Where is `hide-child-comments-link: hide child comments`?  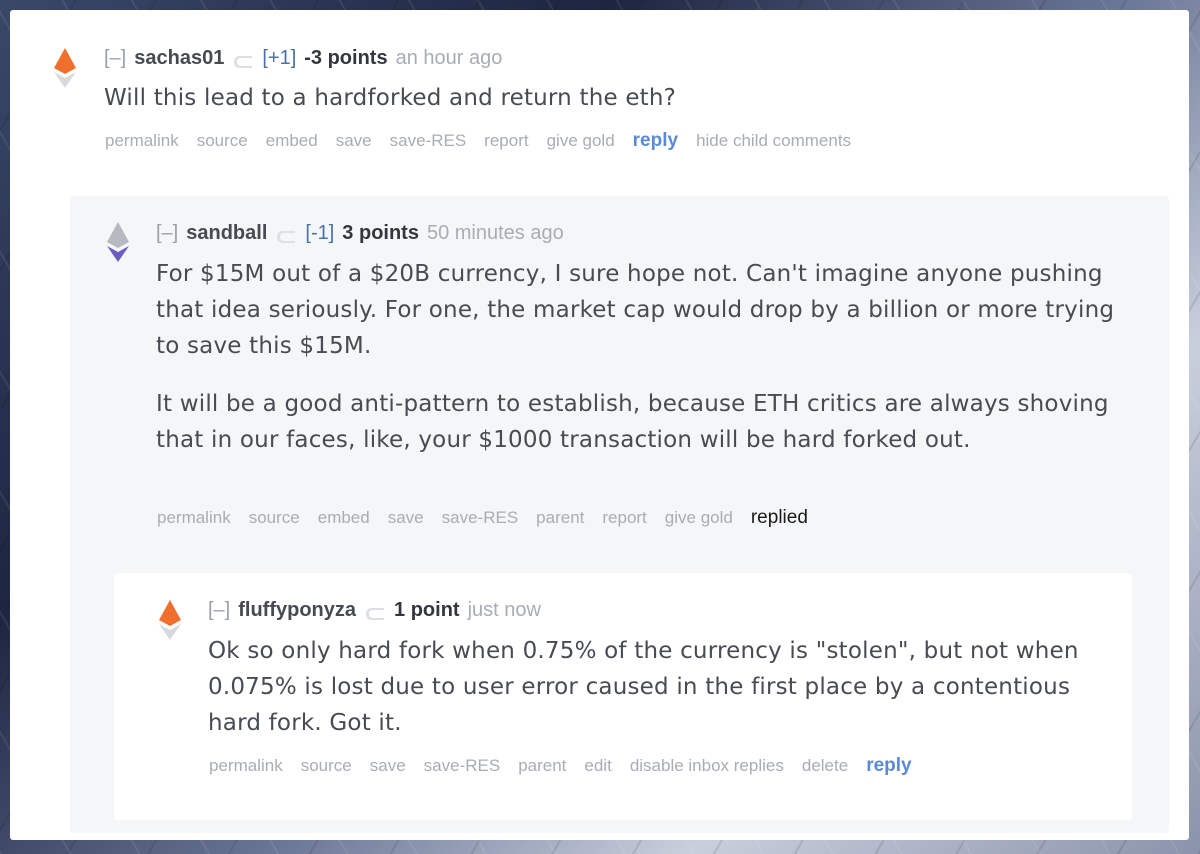
hide-child-comments-link: hide child comments is located at coordinates (773, 141).